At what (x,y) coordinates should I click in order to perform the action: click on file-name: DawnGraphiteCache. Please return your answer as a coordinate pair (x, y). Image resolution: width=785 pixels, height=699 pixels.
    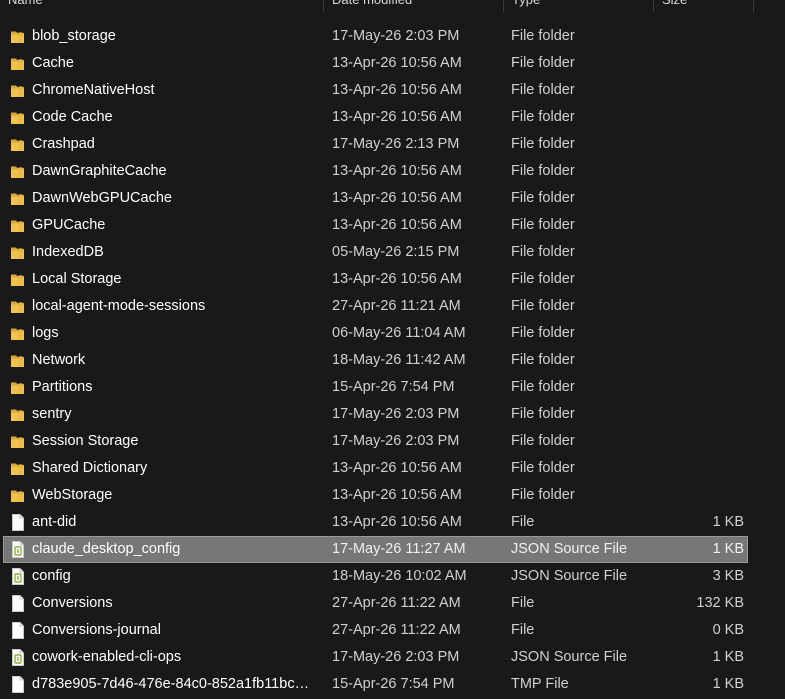
    Looking at the image, I should click on (99, 171).